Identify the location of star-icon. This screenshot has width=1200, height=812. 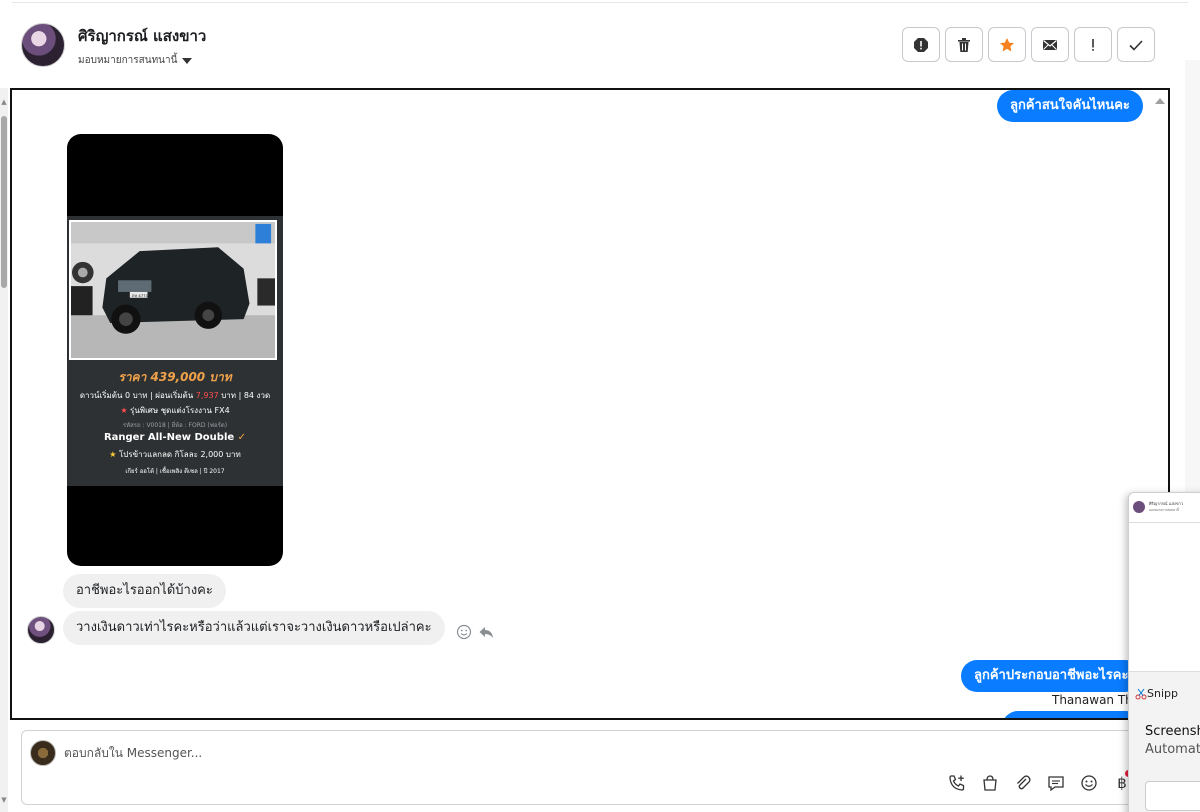
(1007, 44).